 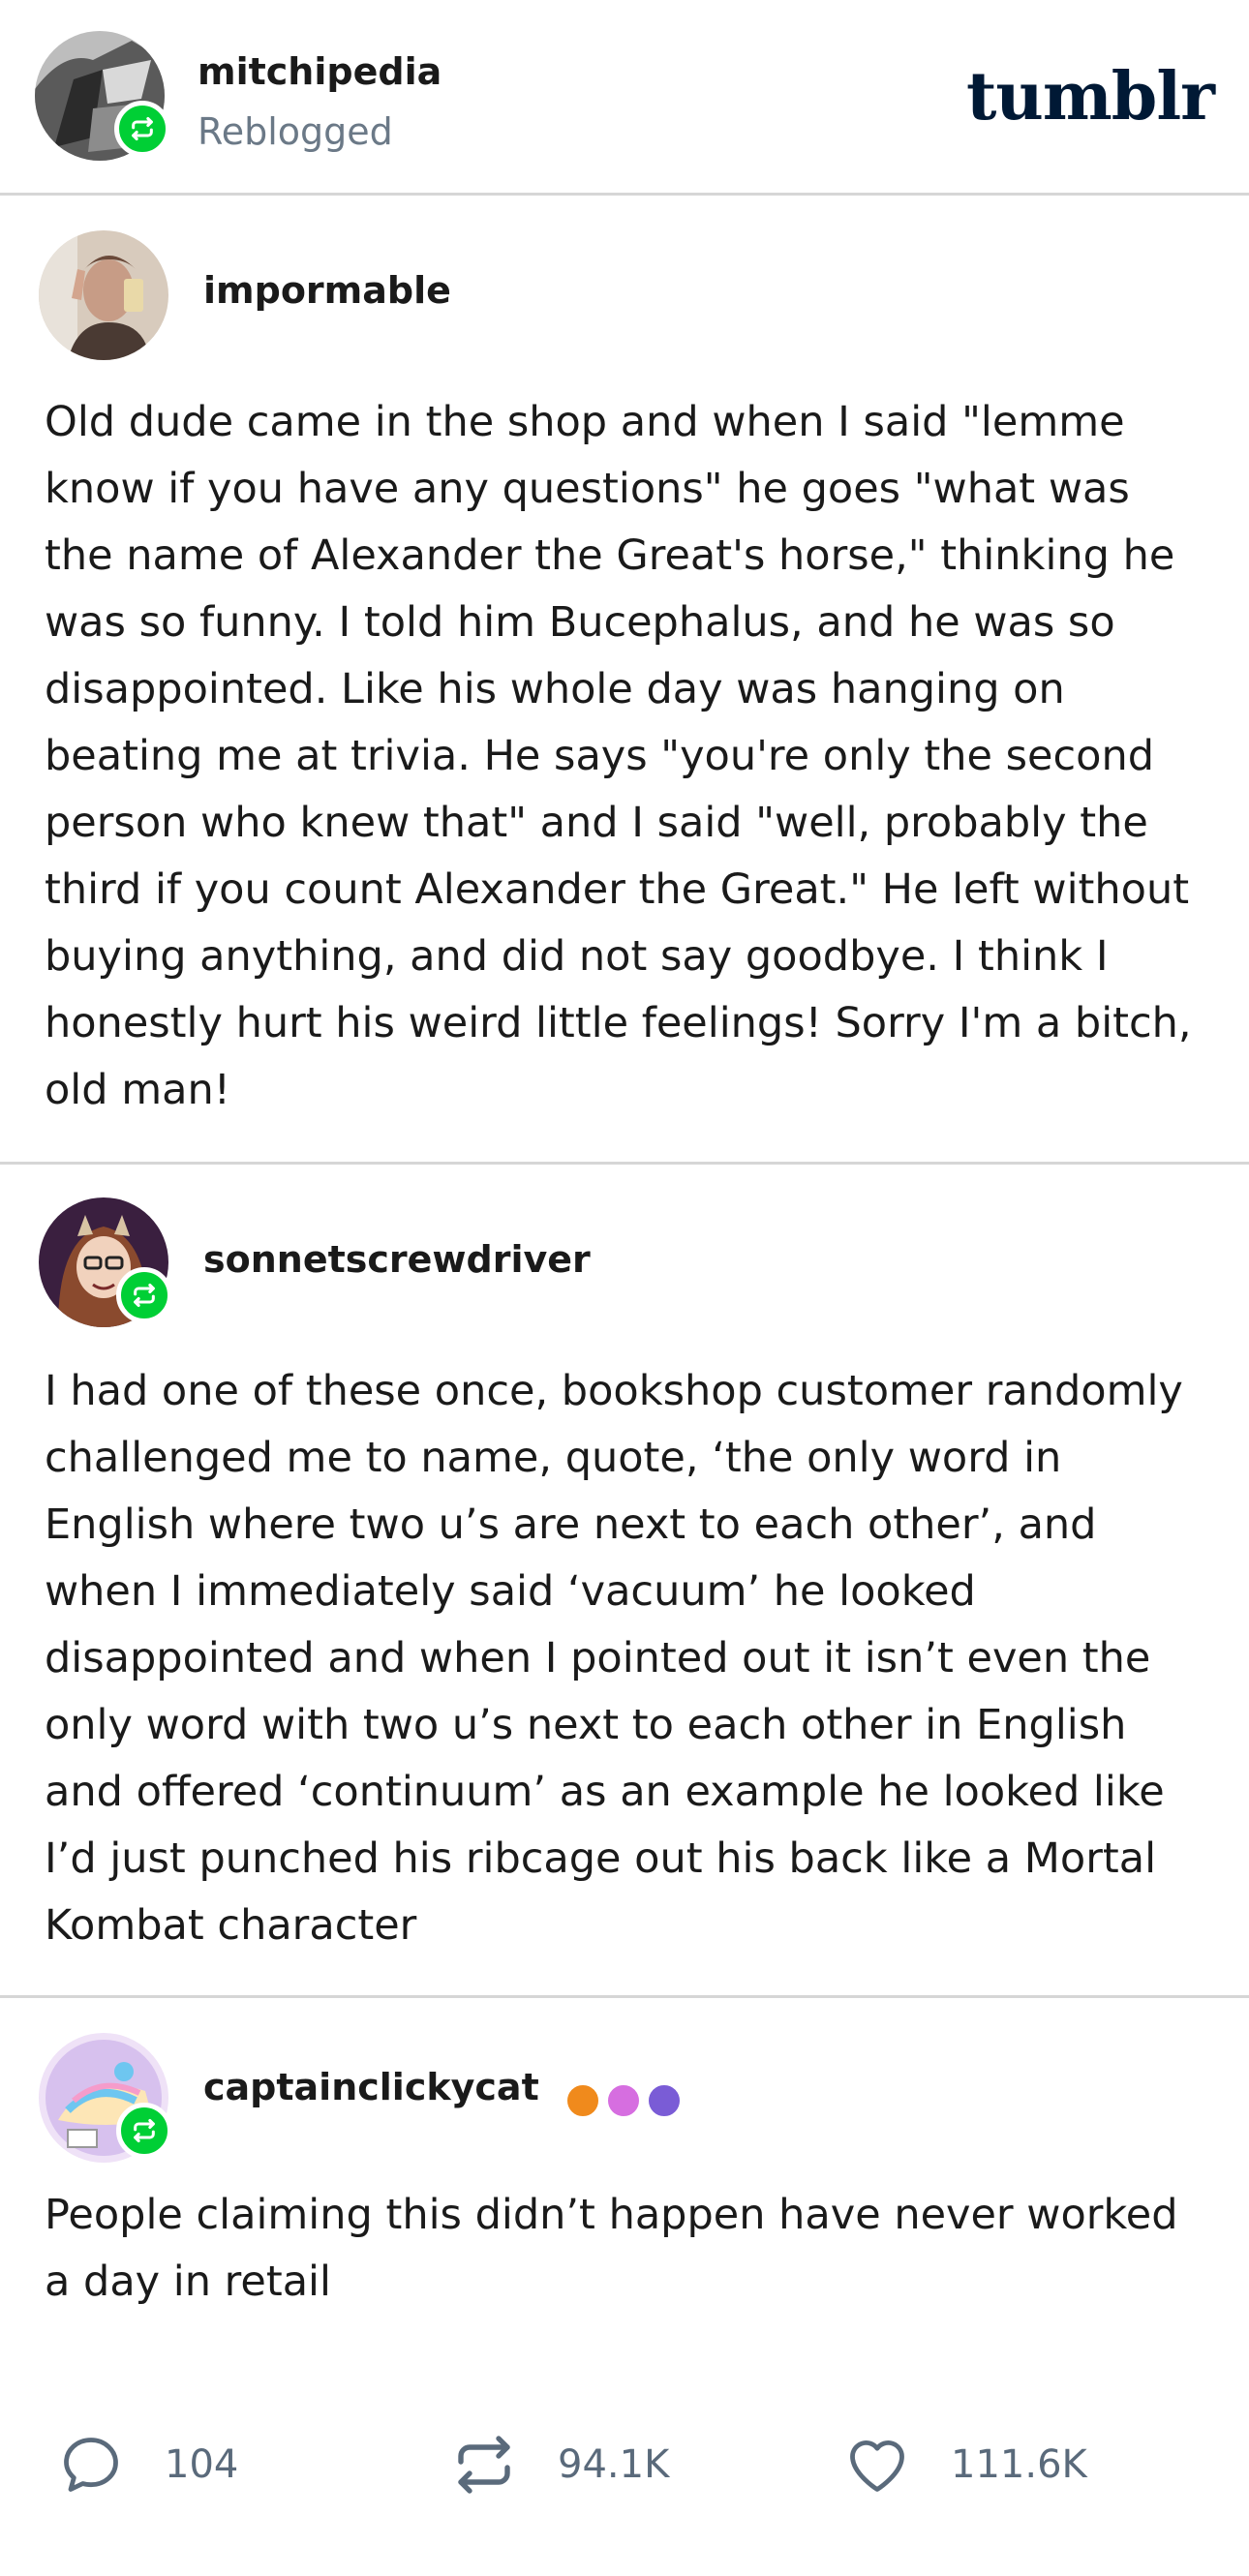 I want to click on replies-stat: 104, so click(x=147, y=2465).